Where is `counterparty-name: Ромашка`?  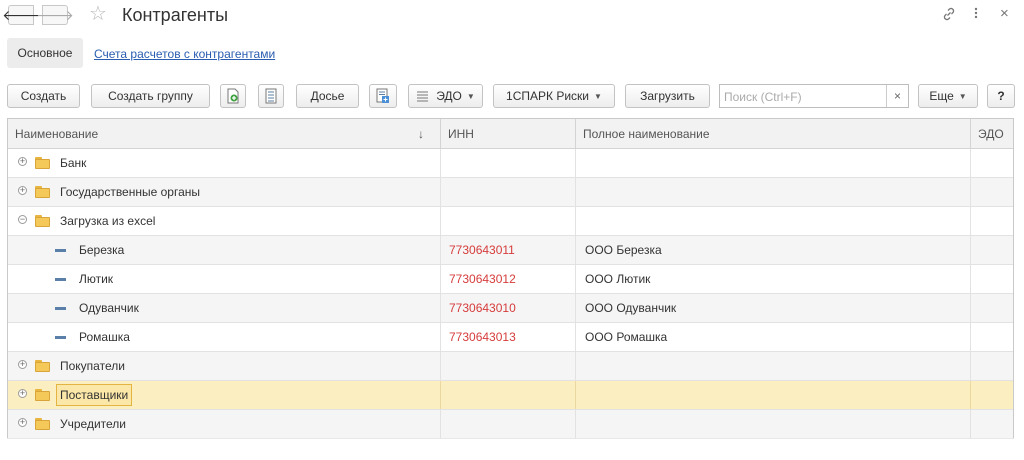
counterparty-name: Ромашка is located at coordinates (104, 337).